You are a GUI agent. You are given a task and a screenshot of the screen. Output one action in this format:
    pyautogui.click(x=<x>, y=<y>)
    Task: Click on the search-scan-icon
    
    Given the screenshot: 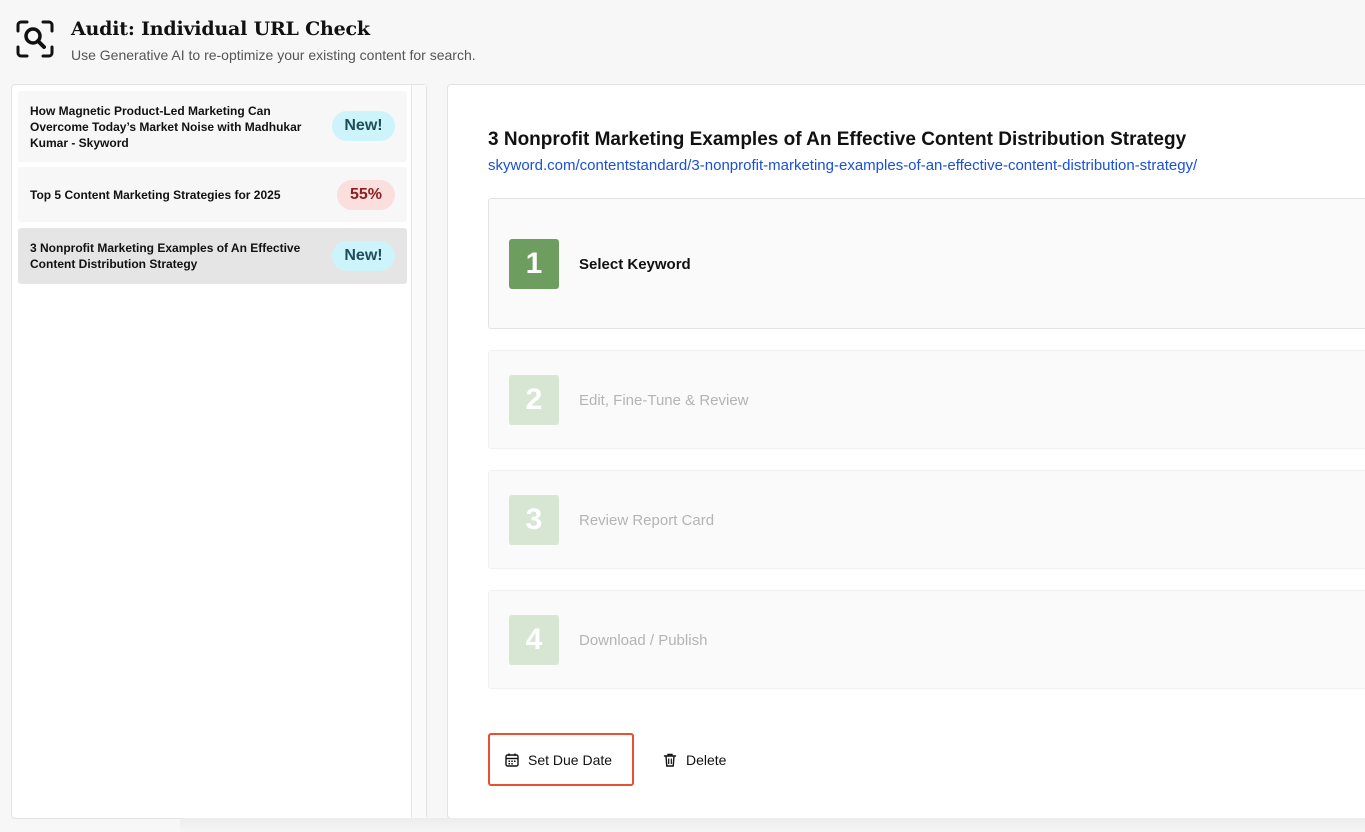 What is the action you would take?
    pyautogui.click(x=35, y=39)
    